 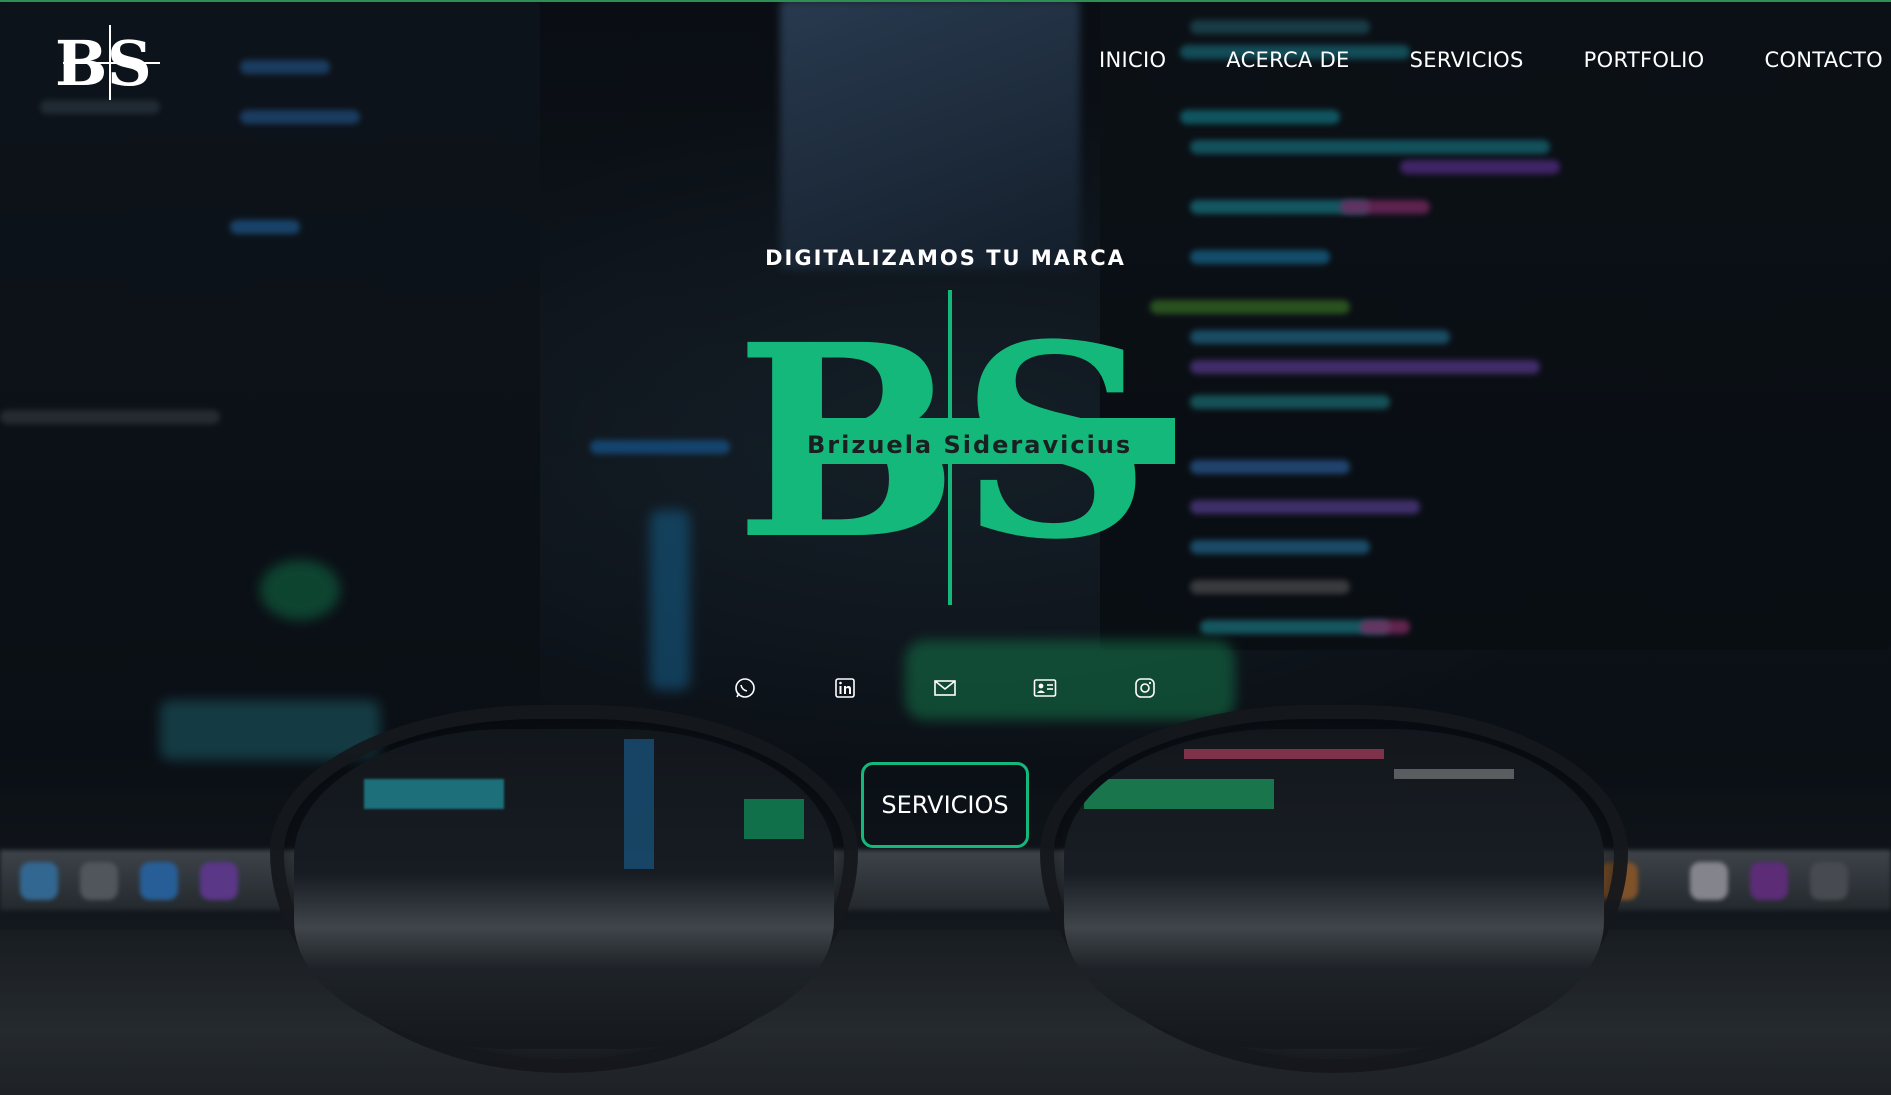 I want to click on contact-card-icon, so click(x=1045, y=688).